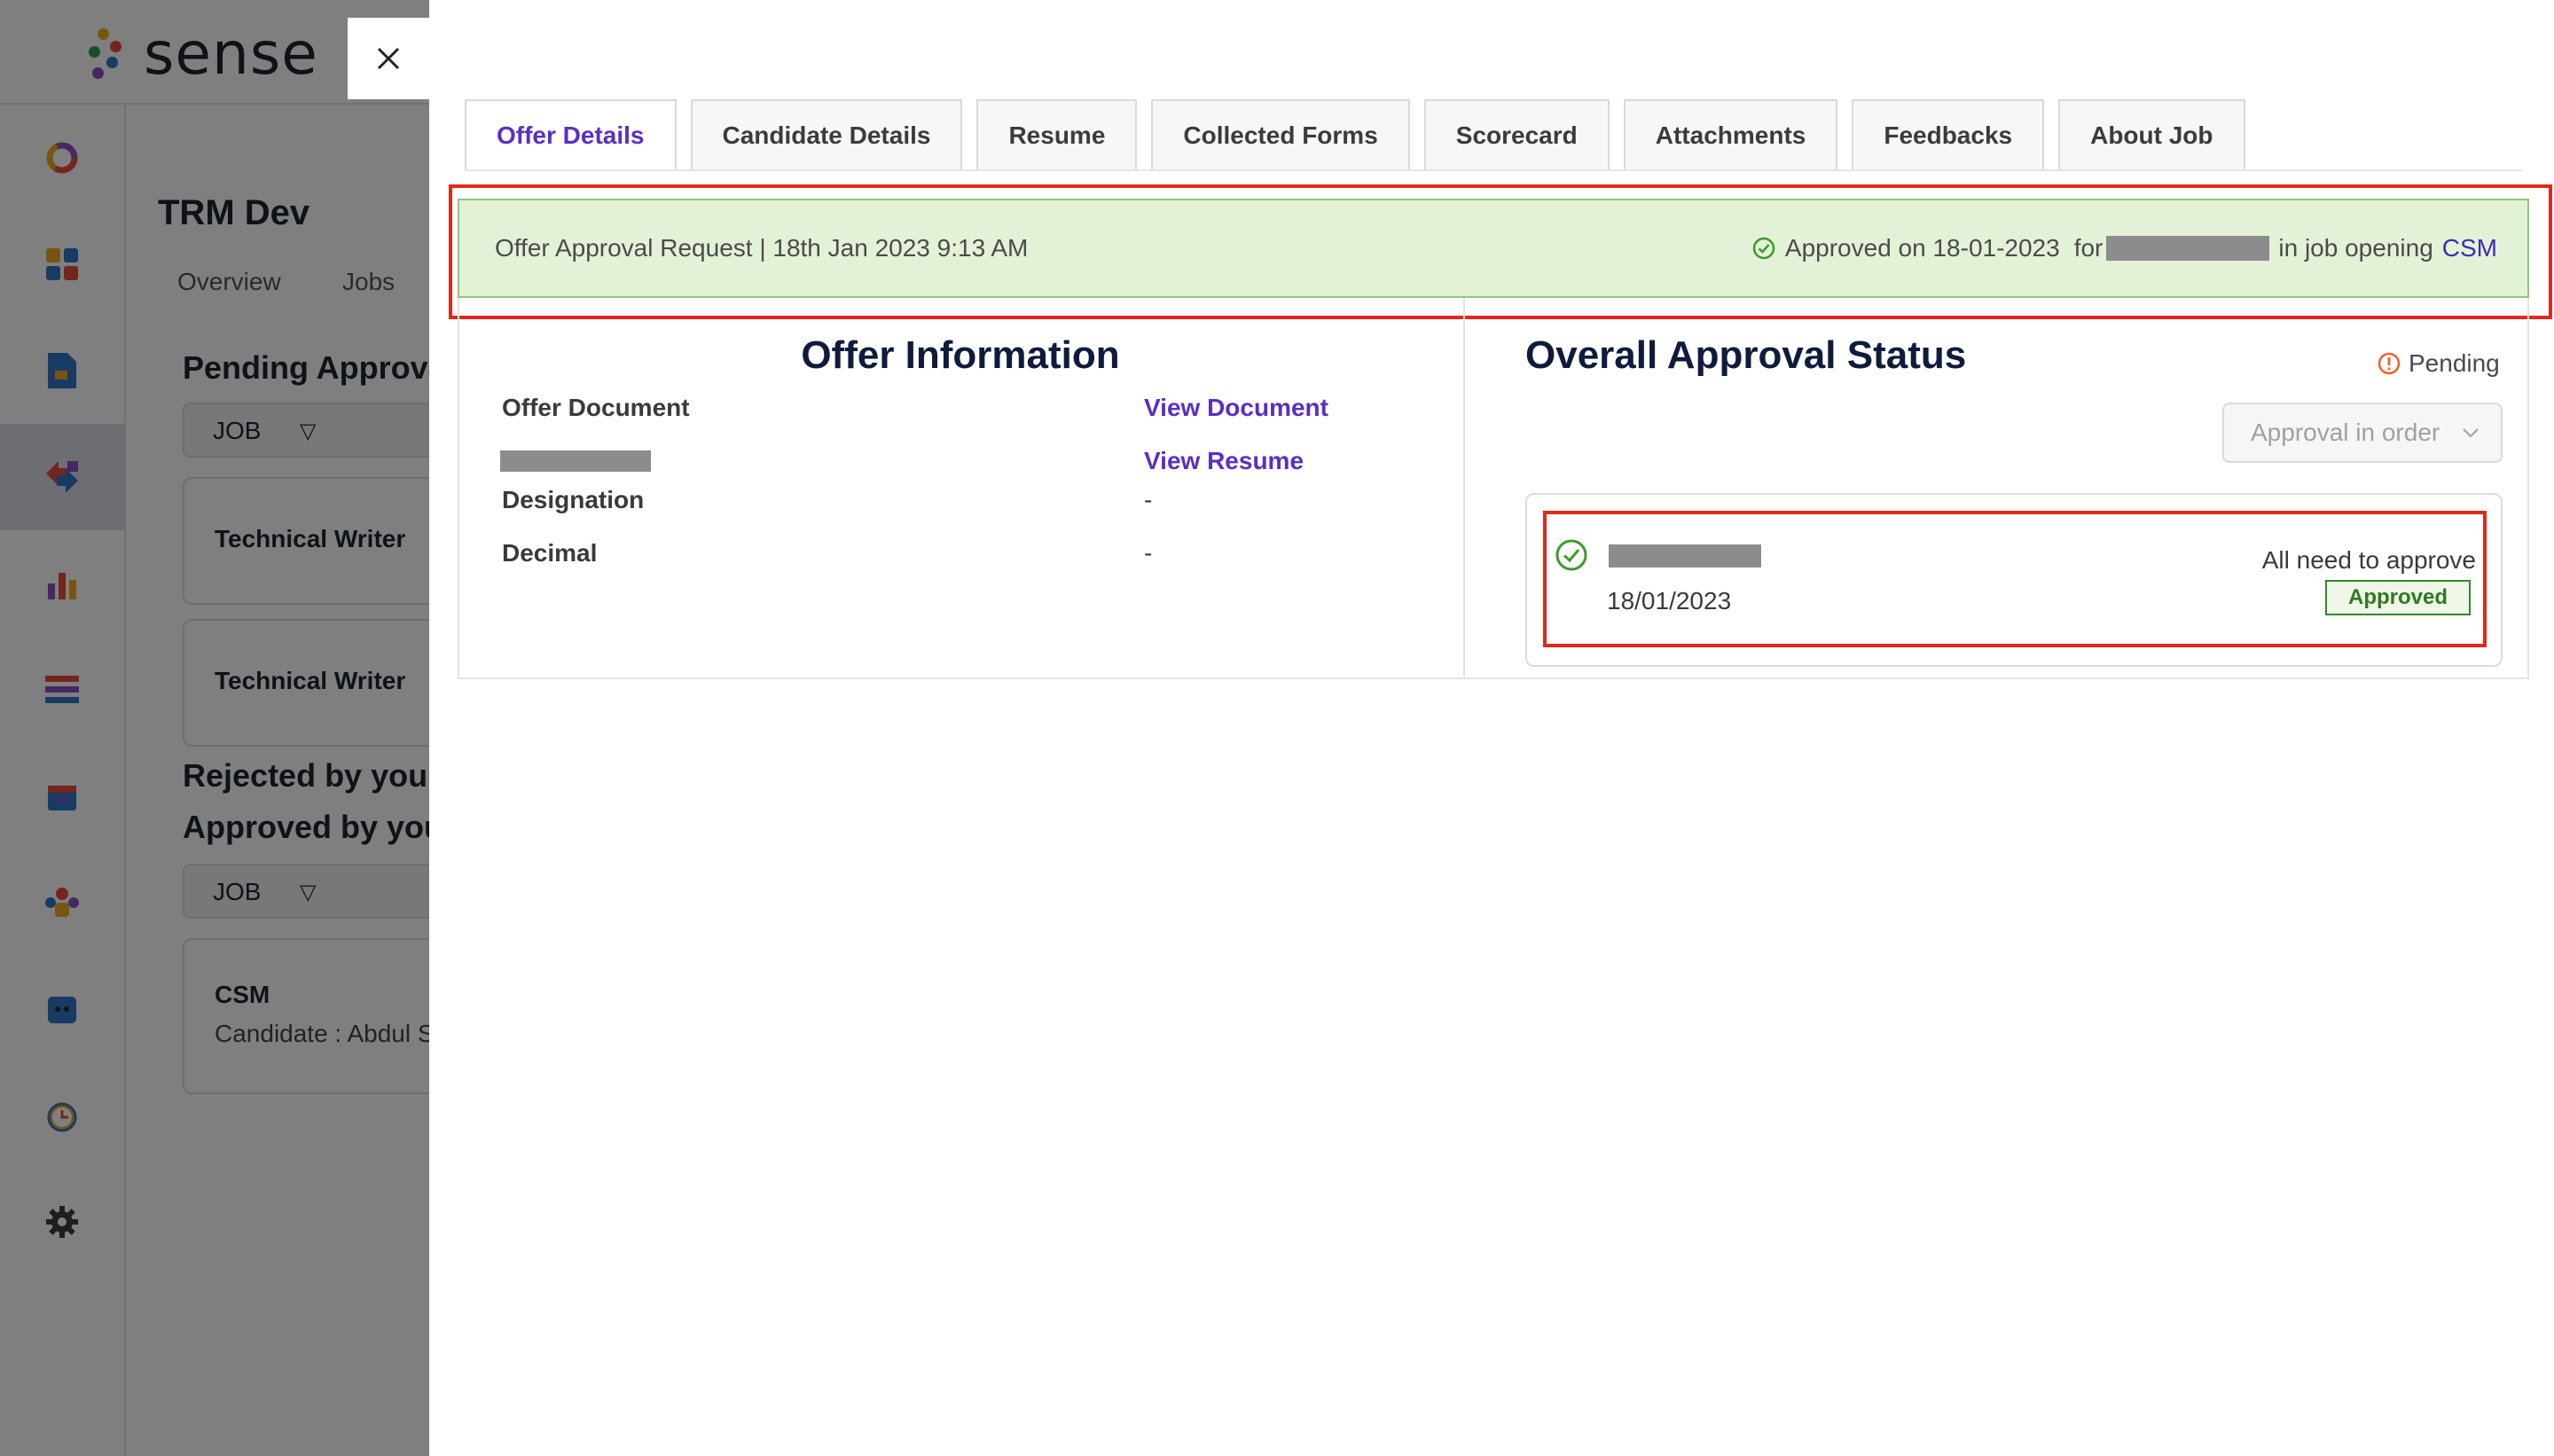 The height and width of the screenshot is (1456, 2554). What do you see at coordinates (826, 134) in the screenshot?
I see `tab-candidate-details: Candidate Details` at bounding box center [826, 134].